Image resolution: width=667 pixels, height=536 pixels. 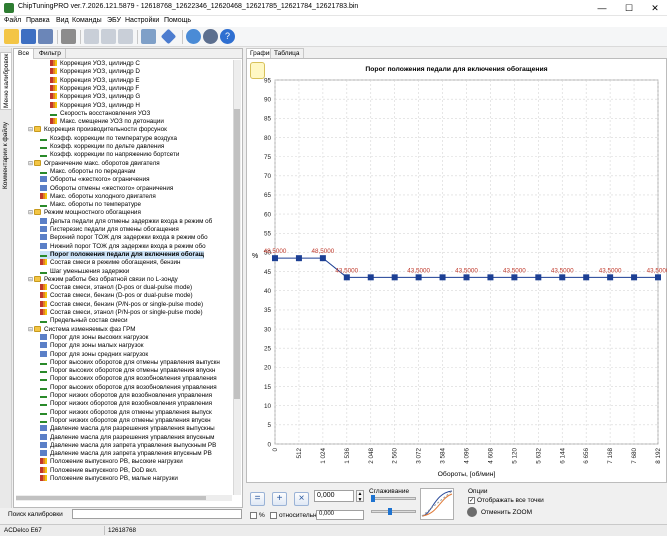 What do you see at coordinates (114, 20) in the screenshot?
I see `menu-ecu: ЭБУ` at bounding box center [114, 20].